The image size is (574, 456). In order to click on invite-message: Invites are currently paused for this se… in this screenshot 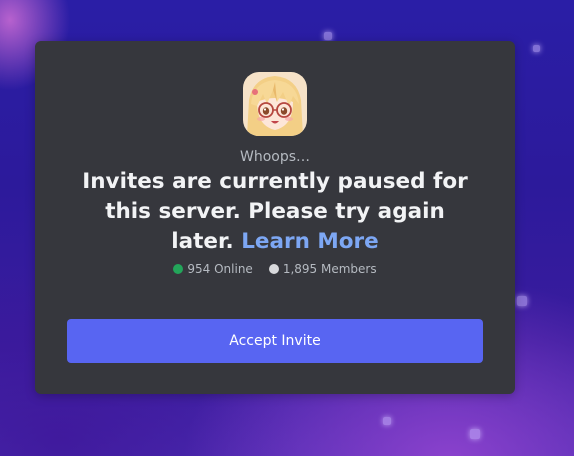, I will do `click(275, 212)`.